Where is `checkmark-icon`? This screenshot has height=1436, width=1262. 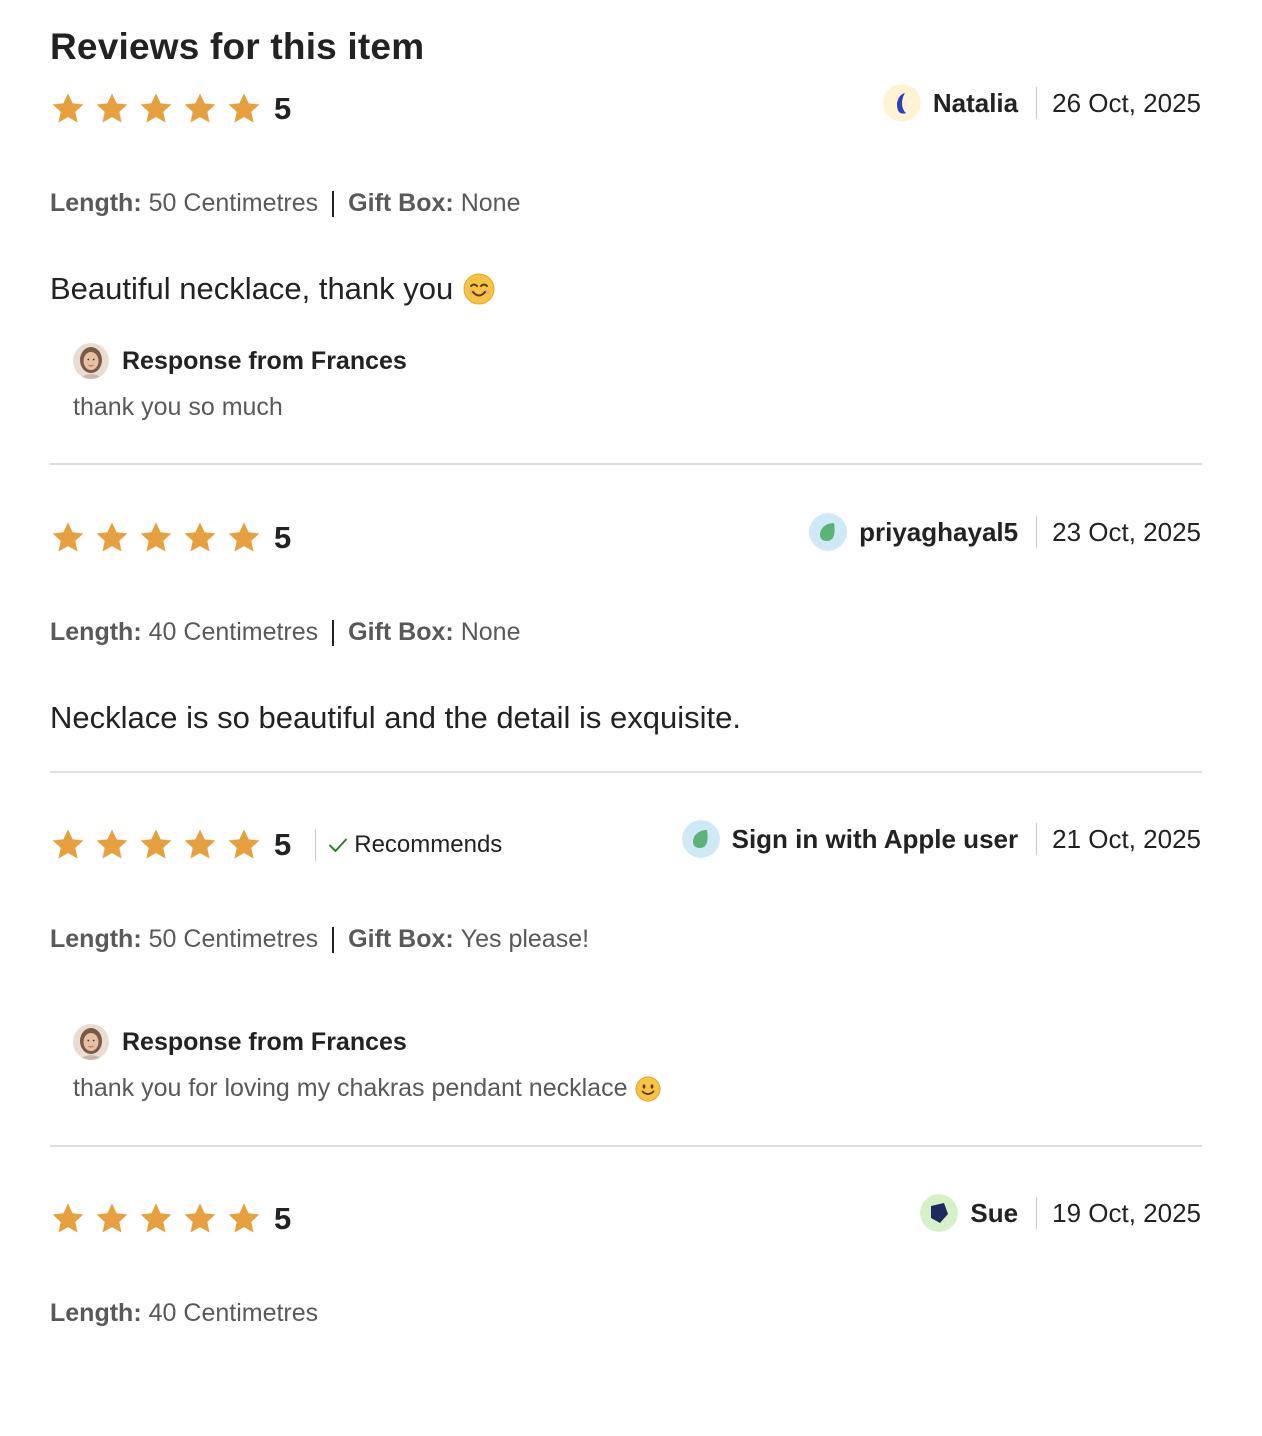 checkmark-icon is located at coordinates (338, 845).